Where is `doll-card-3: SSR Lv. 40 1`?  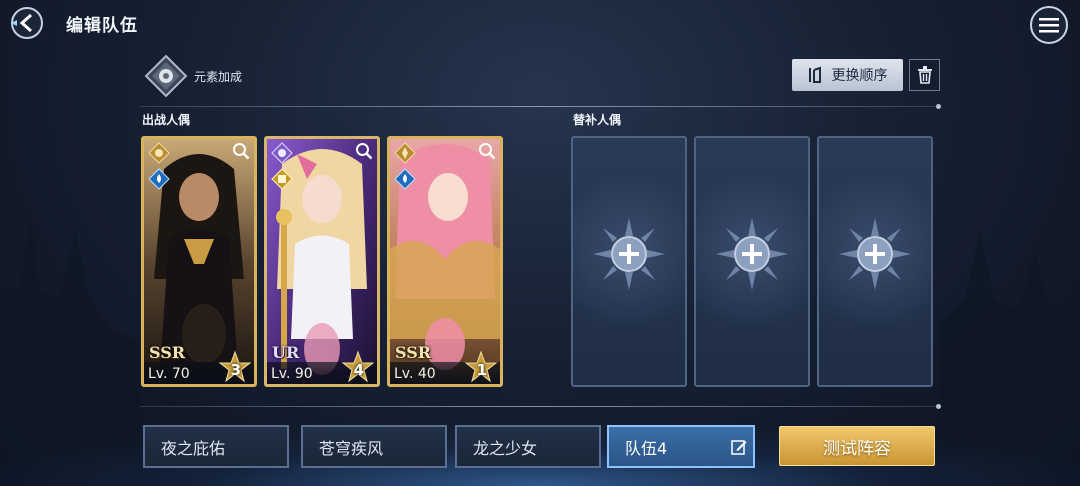 doll-card-3: SSR Lv. 40 1 is located at coordinates (445, 261).